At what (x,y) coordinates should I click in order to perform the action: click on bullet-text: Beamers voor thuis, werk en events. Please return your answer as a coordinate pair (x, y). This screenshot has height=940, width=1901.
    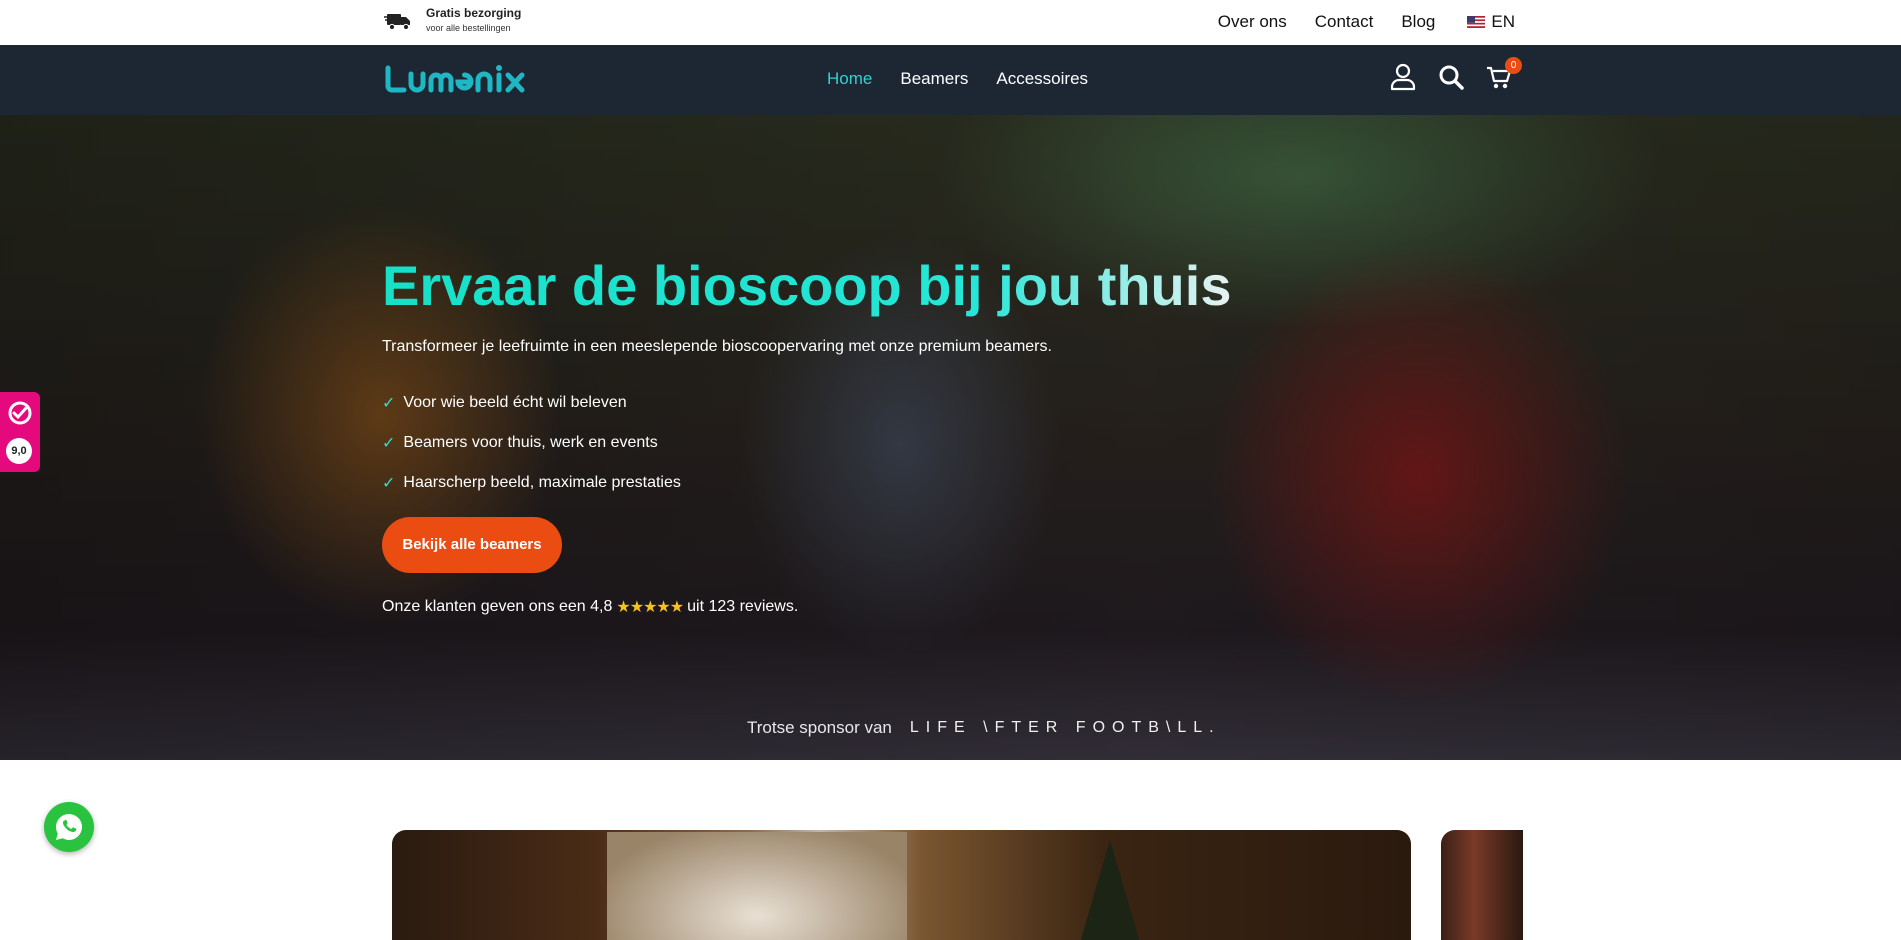
    Looking at the image, I should click on (530, 442).